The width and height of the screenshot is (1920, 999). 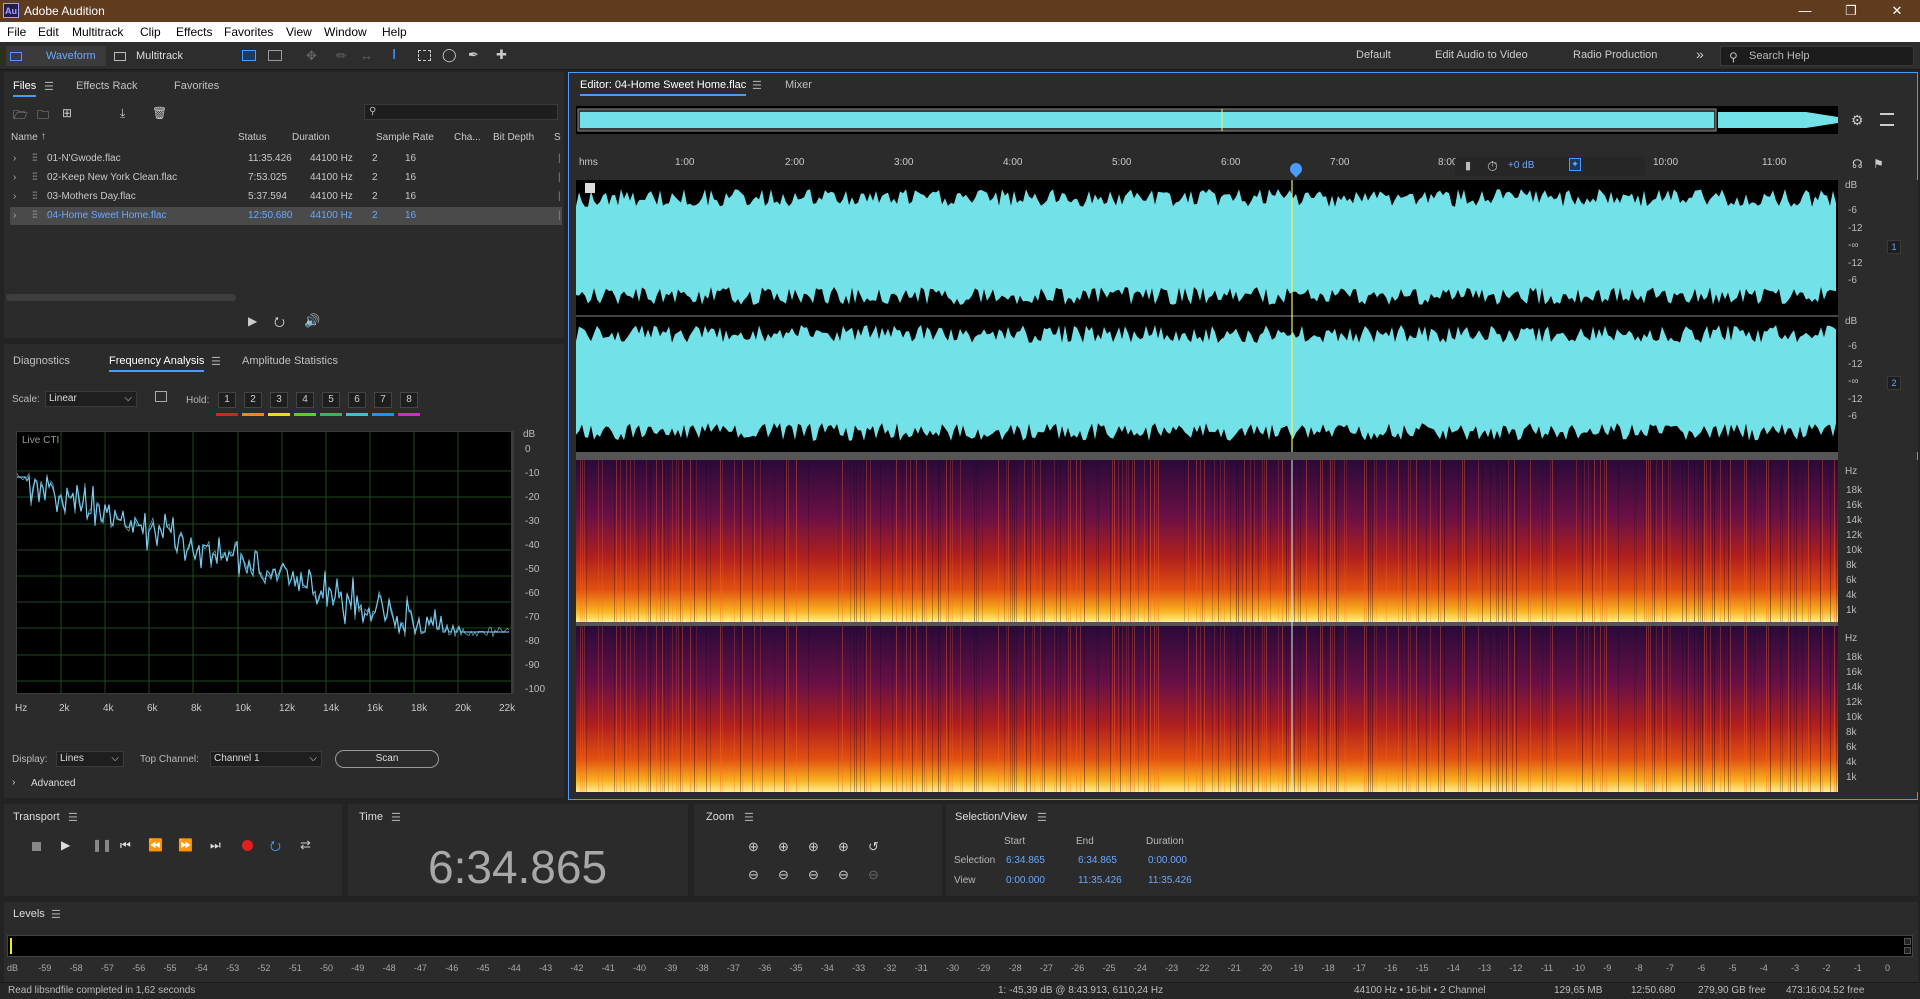 What do you see at coordinates (1615, 55) in the screenshot?
I see `workspace-radio-production: Radio Production` at bounding box center [1615, 55].